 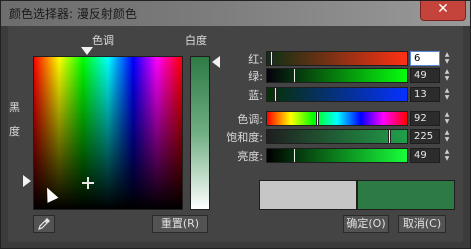 I want to click on brightness-value-field: 49, so click(x=425, y=155).